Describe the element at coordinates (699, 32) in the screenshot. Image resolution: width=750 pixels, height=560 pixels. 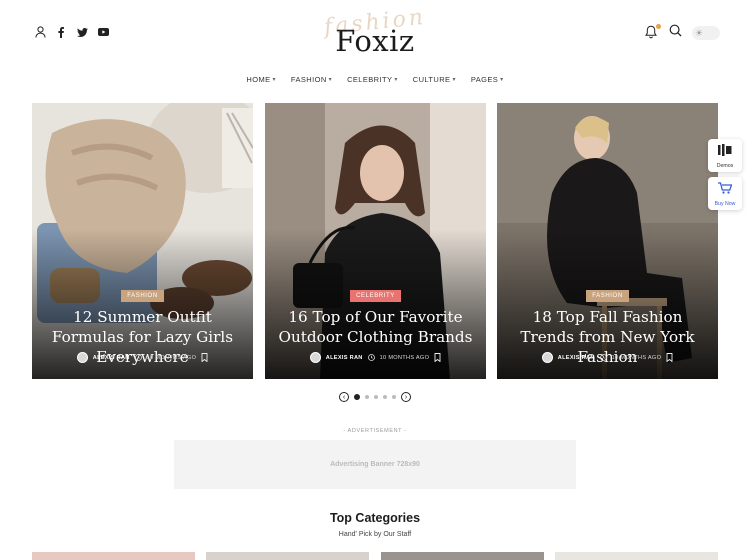
I see `sun-icon: ☀` at that location.